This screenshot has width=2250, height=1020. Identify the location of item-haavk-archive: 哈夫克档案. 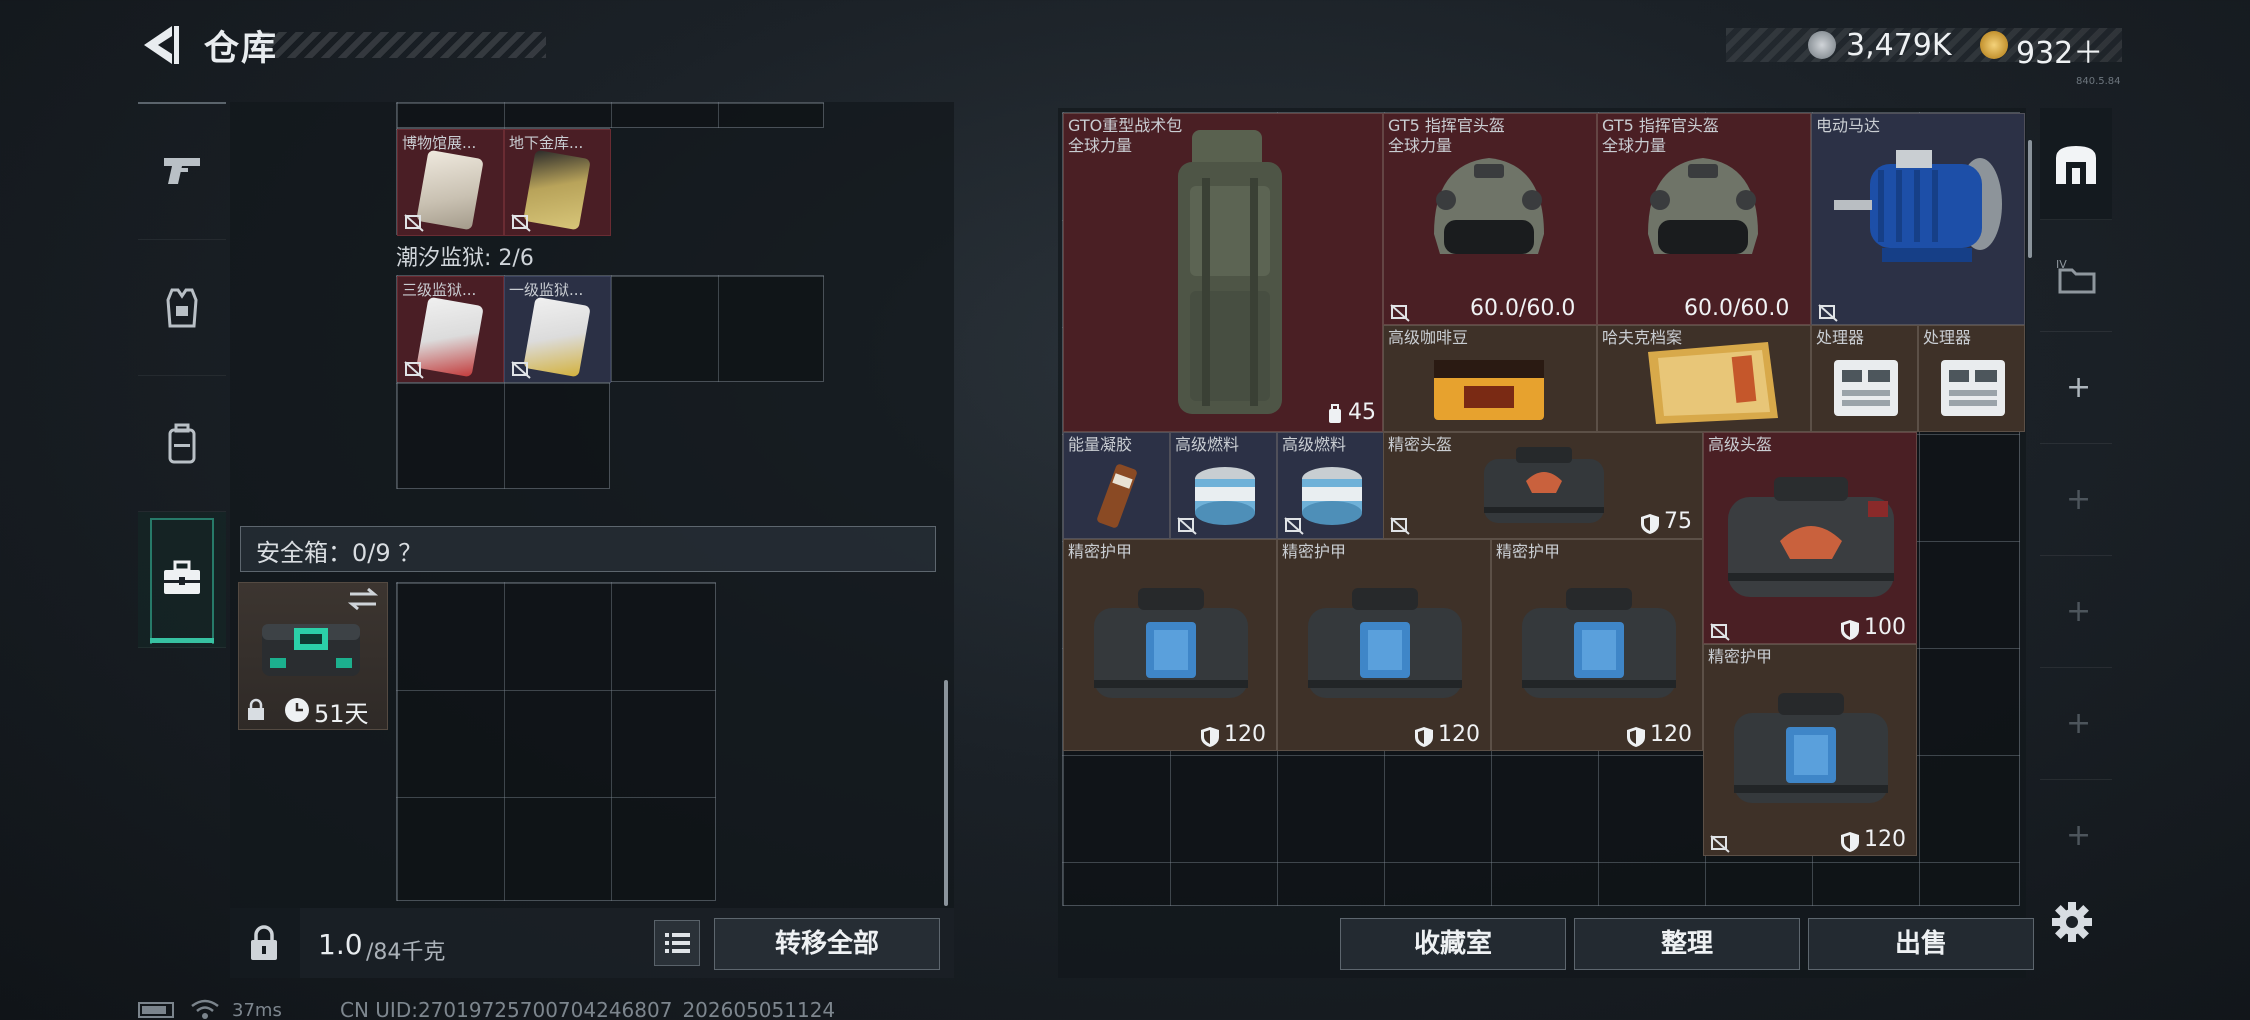
(1704, 378).